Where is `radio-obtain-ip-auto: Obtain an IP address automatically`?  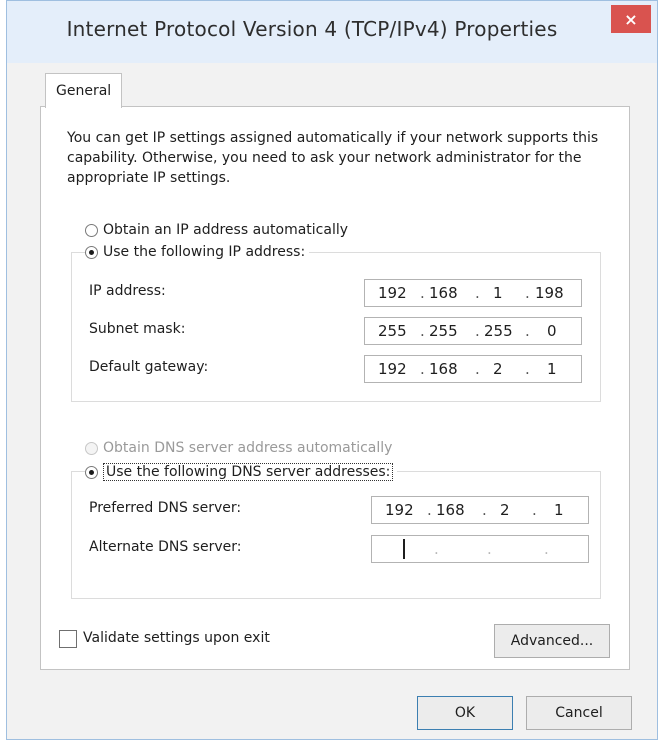 radio-obtain-ip-auto: Obtain an IP address automatically is located at coordinates (216, 230).